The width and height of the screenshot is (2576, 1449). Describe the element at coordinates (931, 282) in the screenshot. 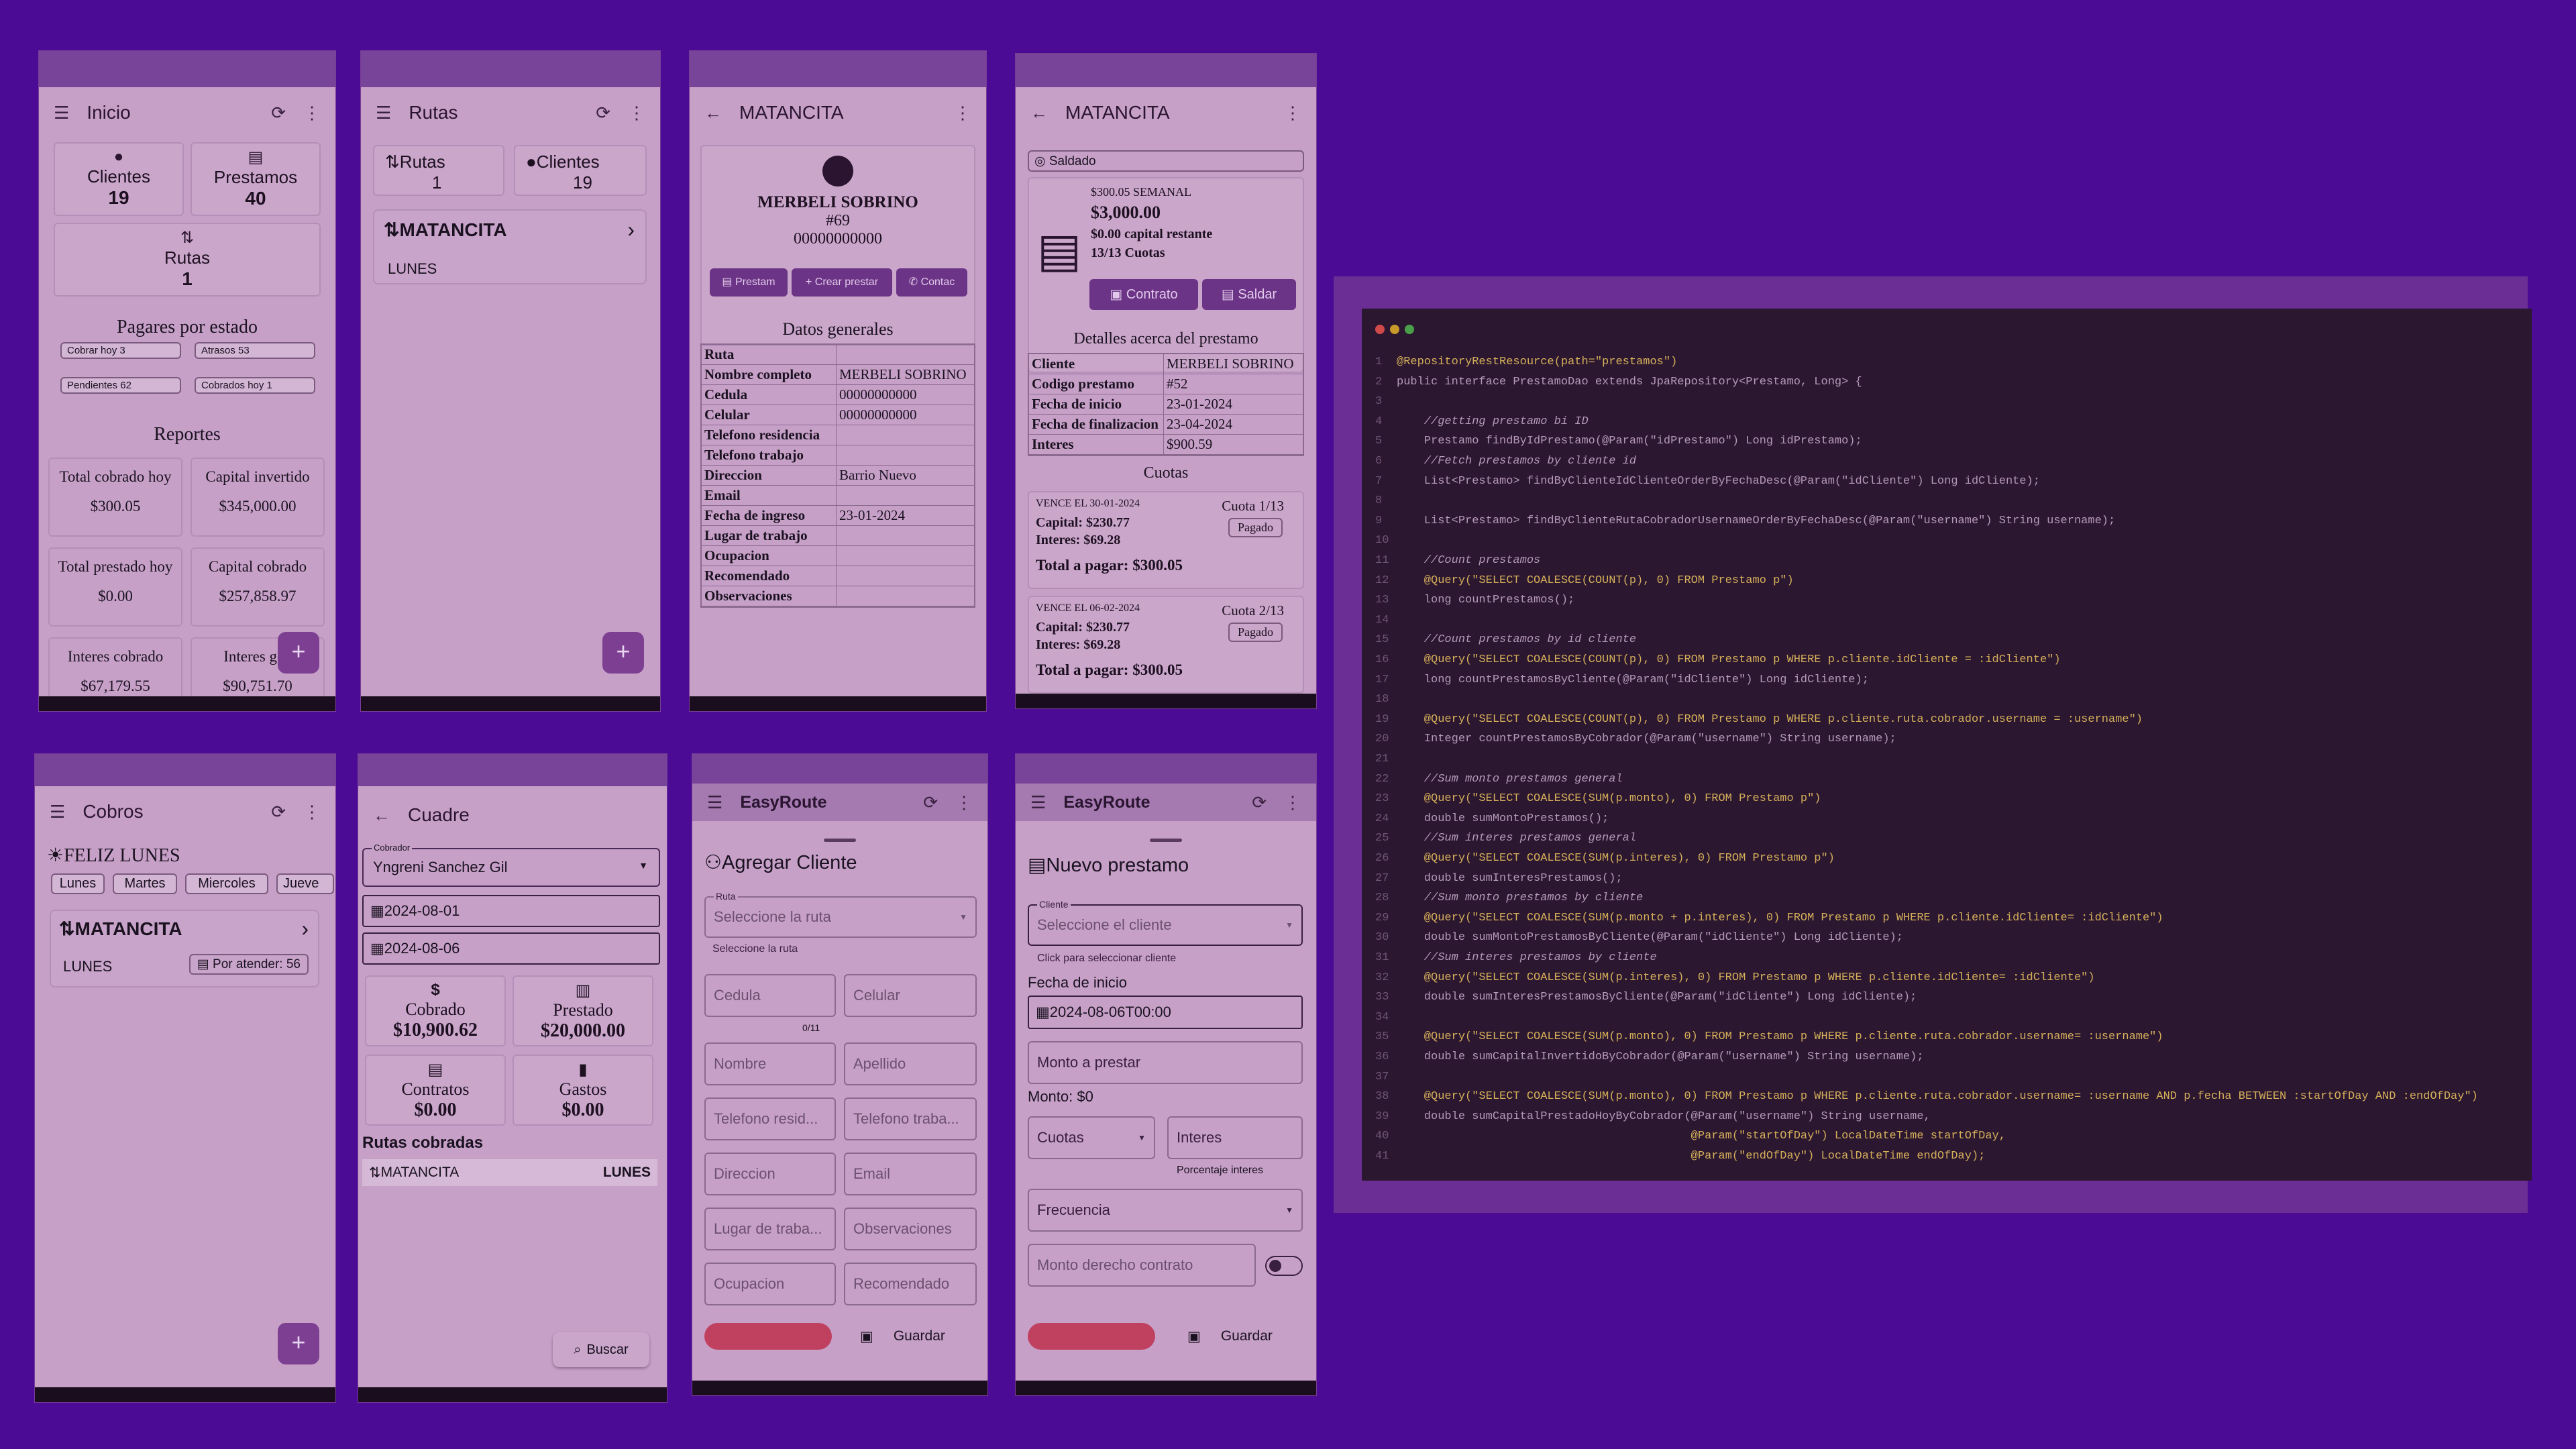

I see `contacto-button: ✆ Contac` at that location.